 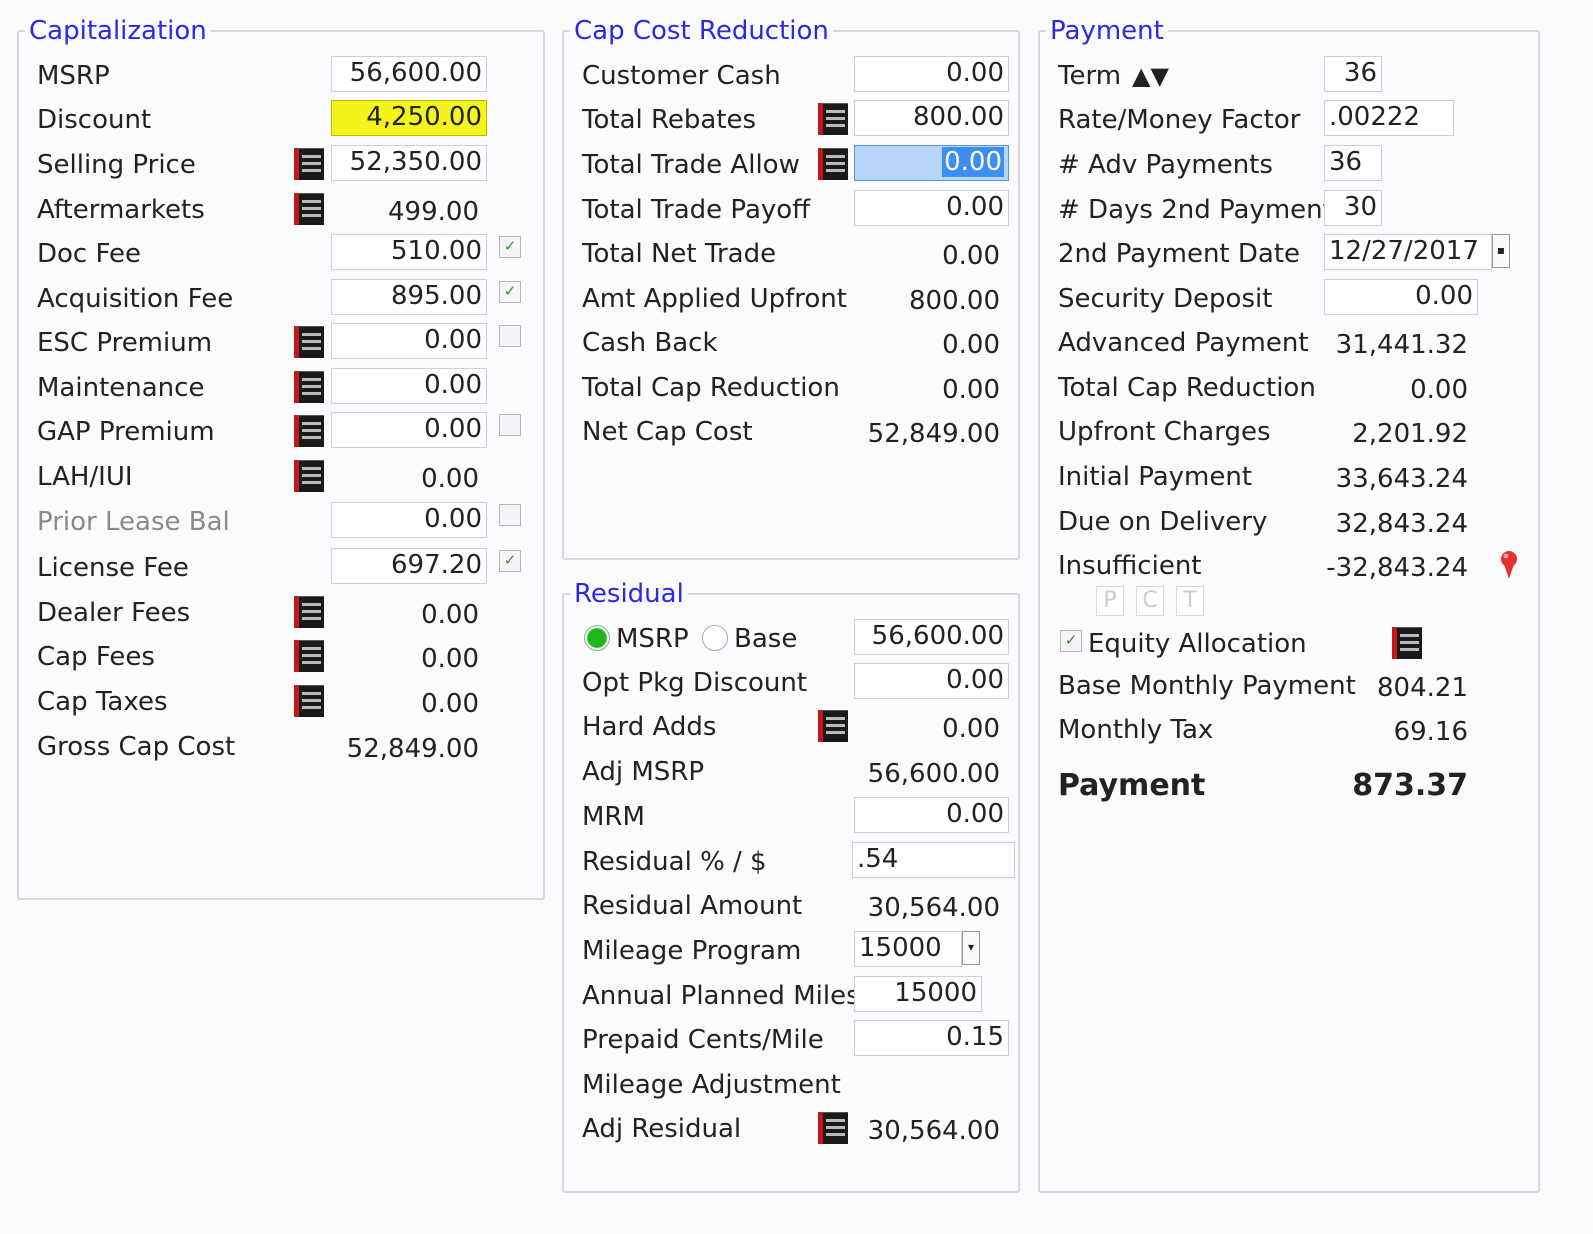 I want to click on term-sort-arrows-icon: ▲▼, so click(x=1150, y=76).